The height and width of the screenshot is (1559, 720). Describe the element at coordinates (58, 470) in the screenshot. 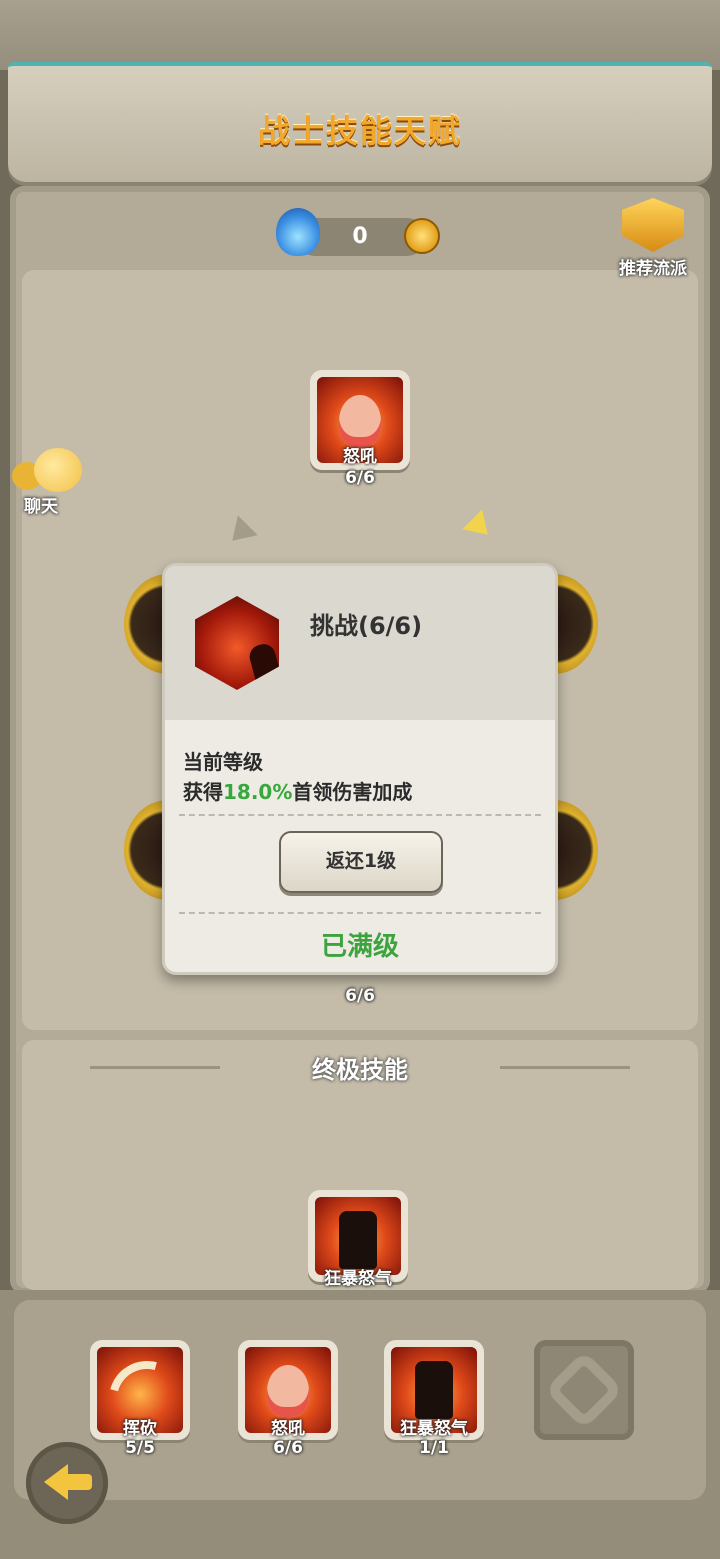

I see `chat-bubble-icon` at that location.